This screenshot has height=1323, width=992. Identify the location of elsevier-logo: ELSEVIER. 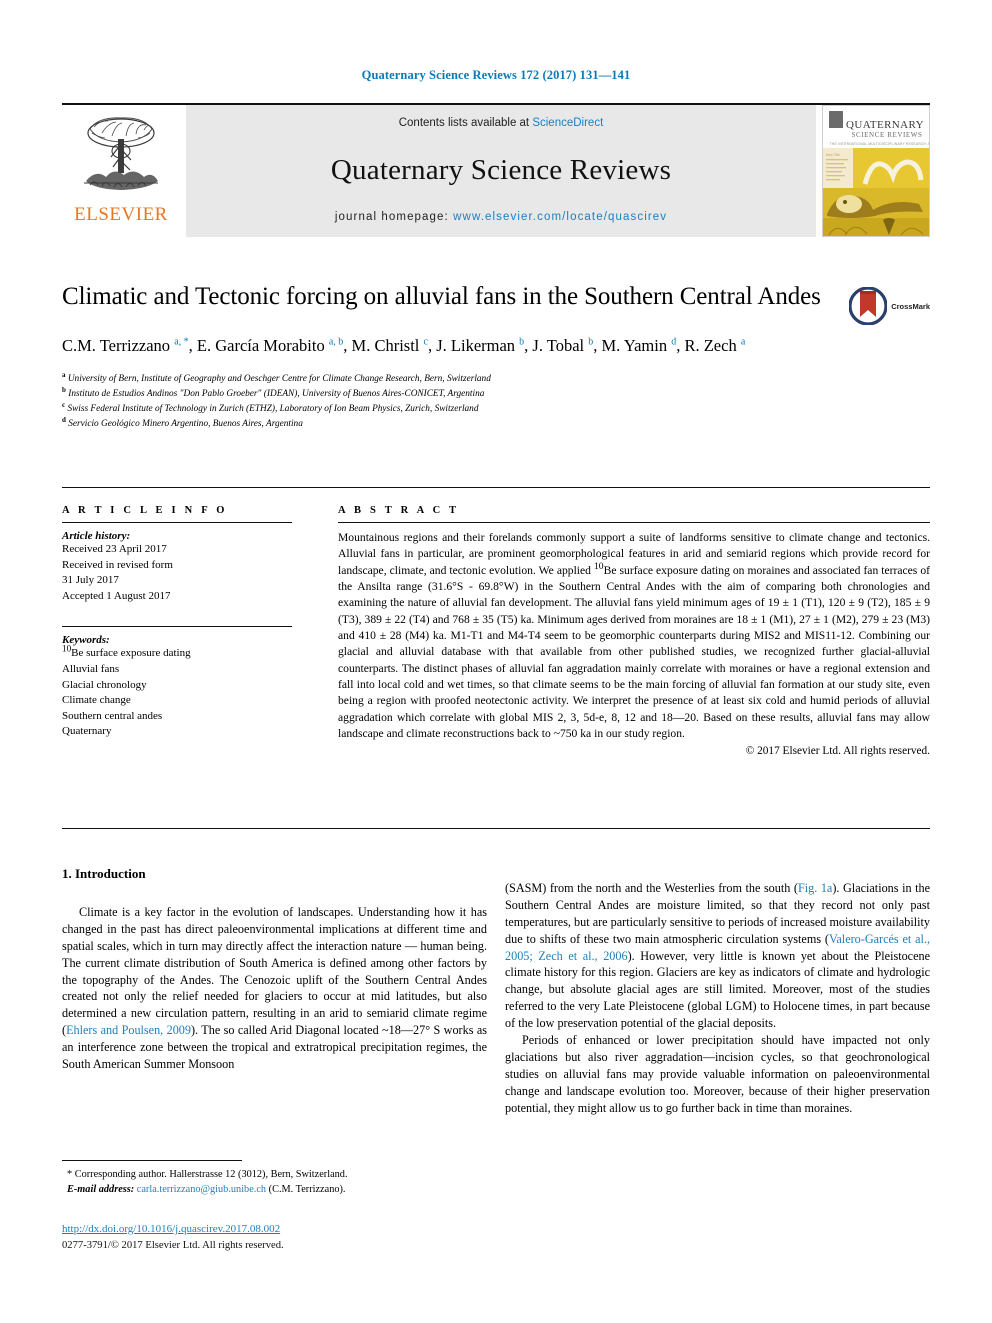
(121, 171).